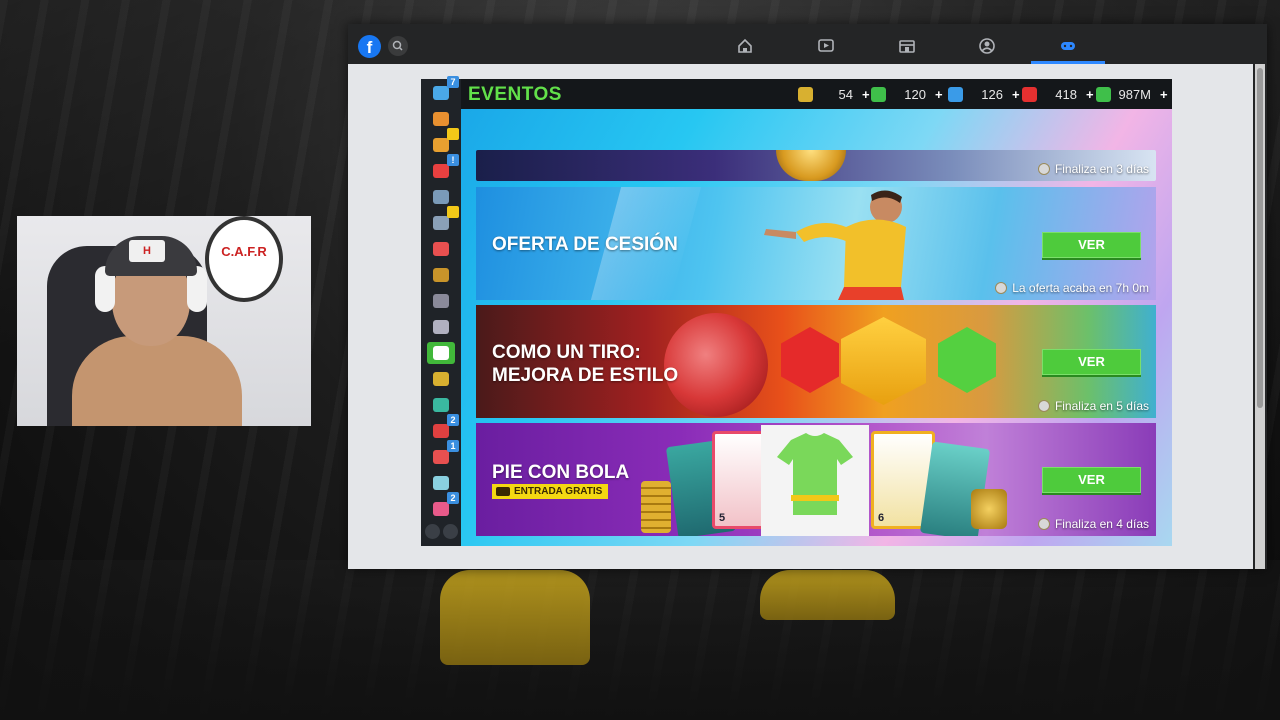 Image resolution: width=1280 pixels, height=720 pixels. What do you see at coordinates (441, 93) in the screenshot?
I see `globe-icon` at bounding box center [441, 93].